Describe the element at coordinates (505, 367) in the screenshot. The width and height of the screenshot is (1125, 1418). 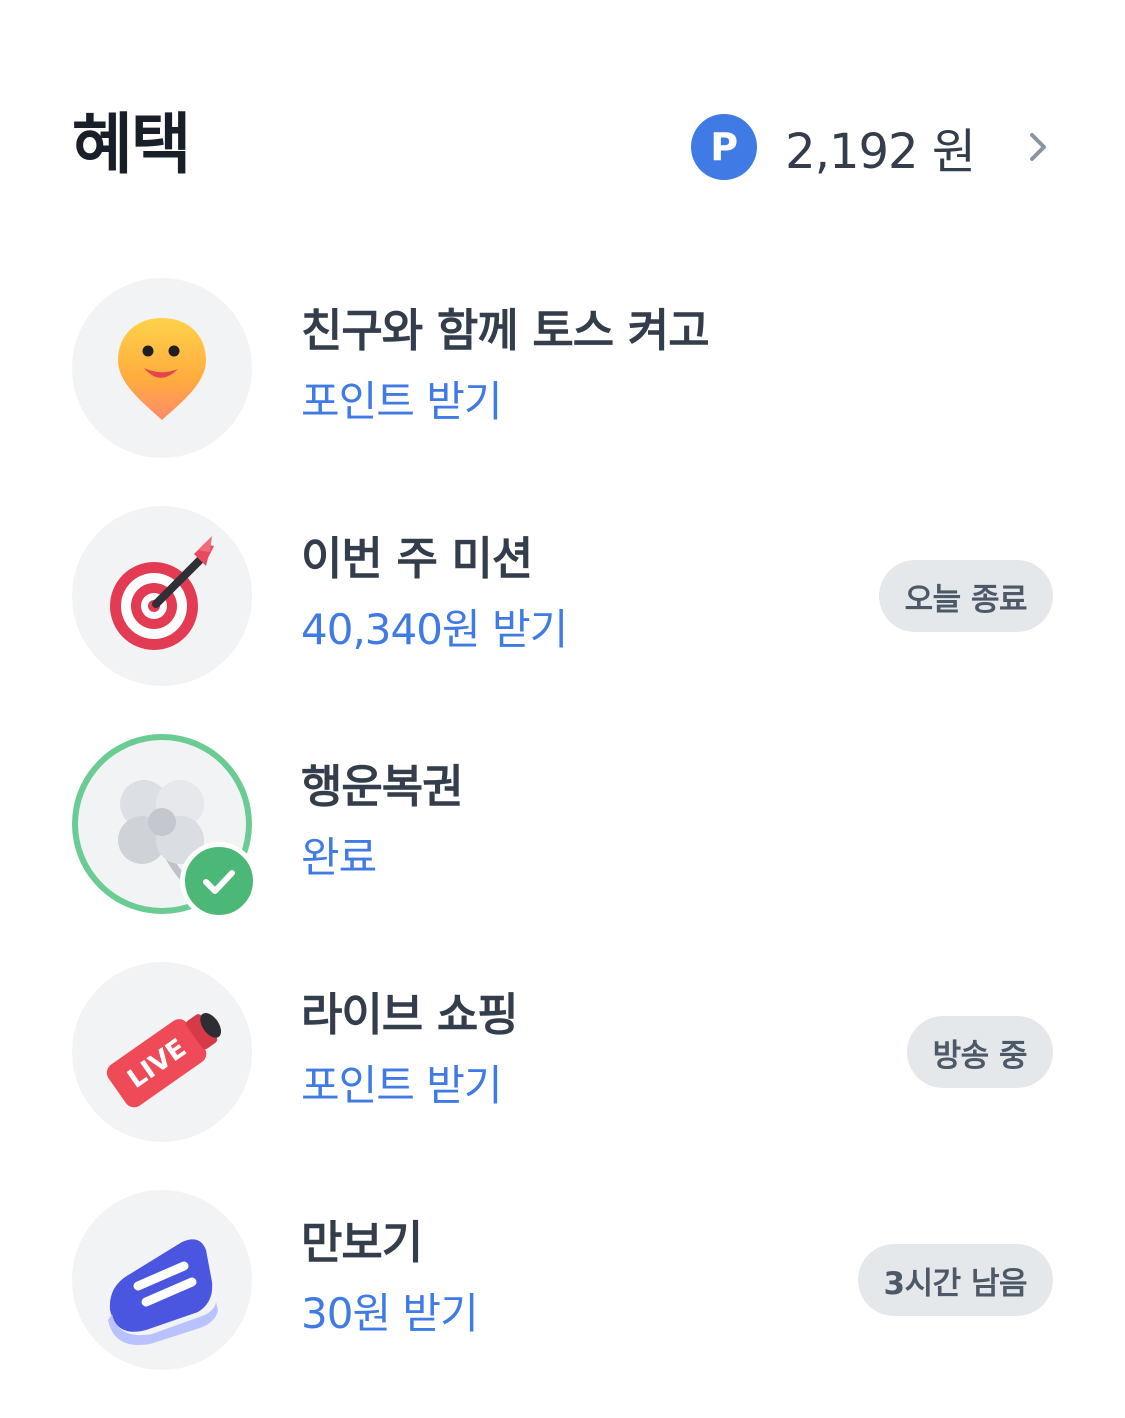
I see `benefit-text: 친구와 함께 토스 켜고 포인트 받기` at that location.